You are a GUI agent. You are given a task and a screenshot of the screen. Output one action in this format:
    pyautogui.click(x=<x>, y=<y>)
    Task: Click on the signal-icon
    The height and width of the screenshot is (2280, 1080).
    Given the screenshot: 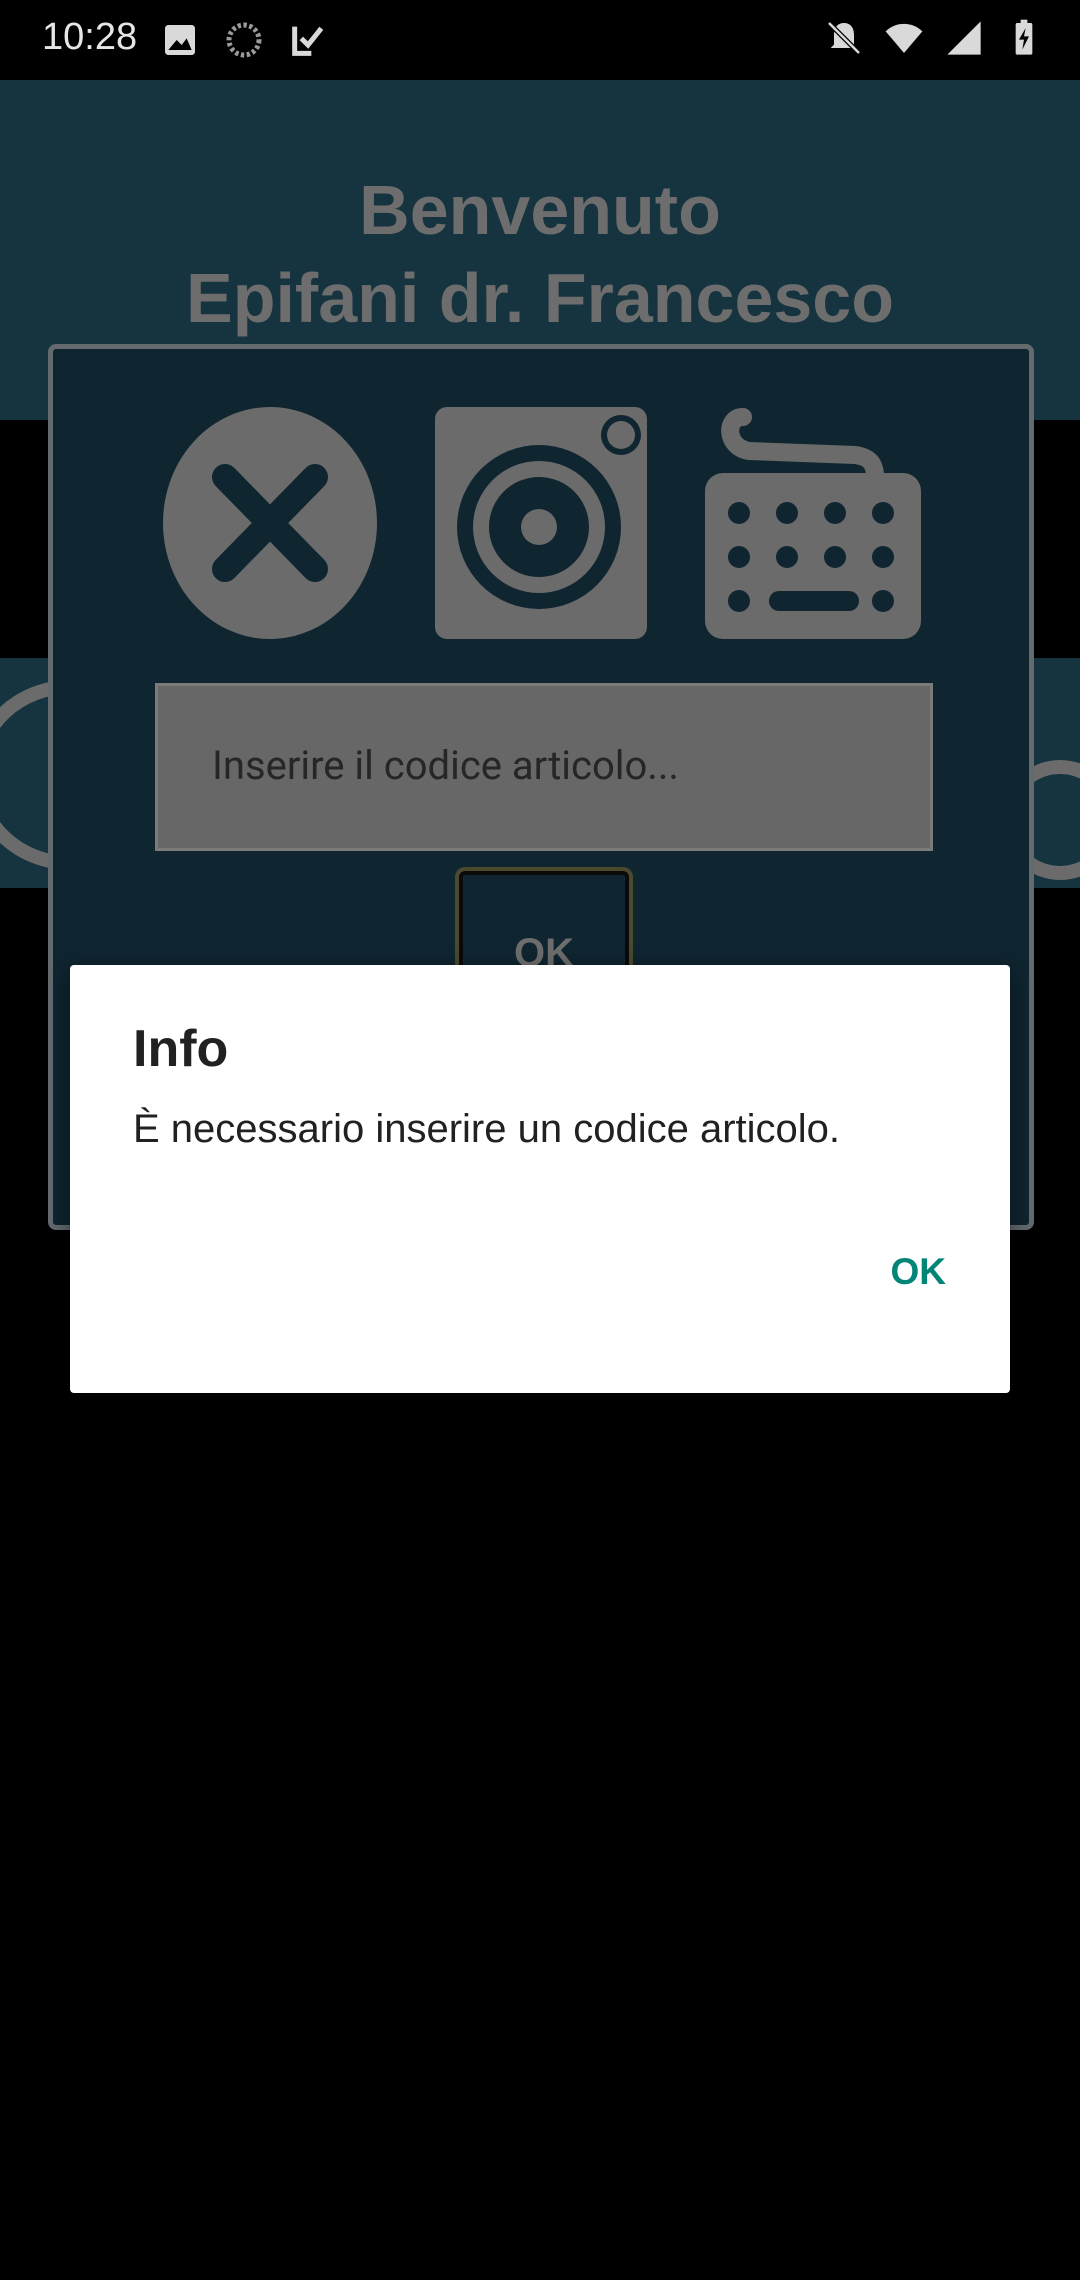 What is the action you would take?
    pyautogui.click(x=964, y=38)
    